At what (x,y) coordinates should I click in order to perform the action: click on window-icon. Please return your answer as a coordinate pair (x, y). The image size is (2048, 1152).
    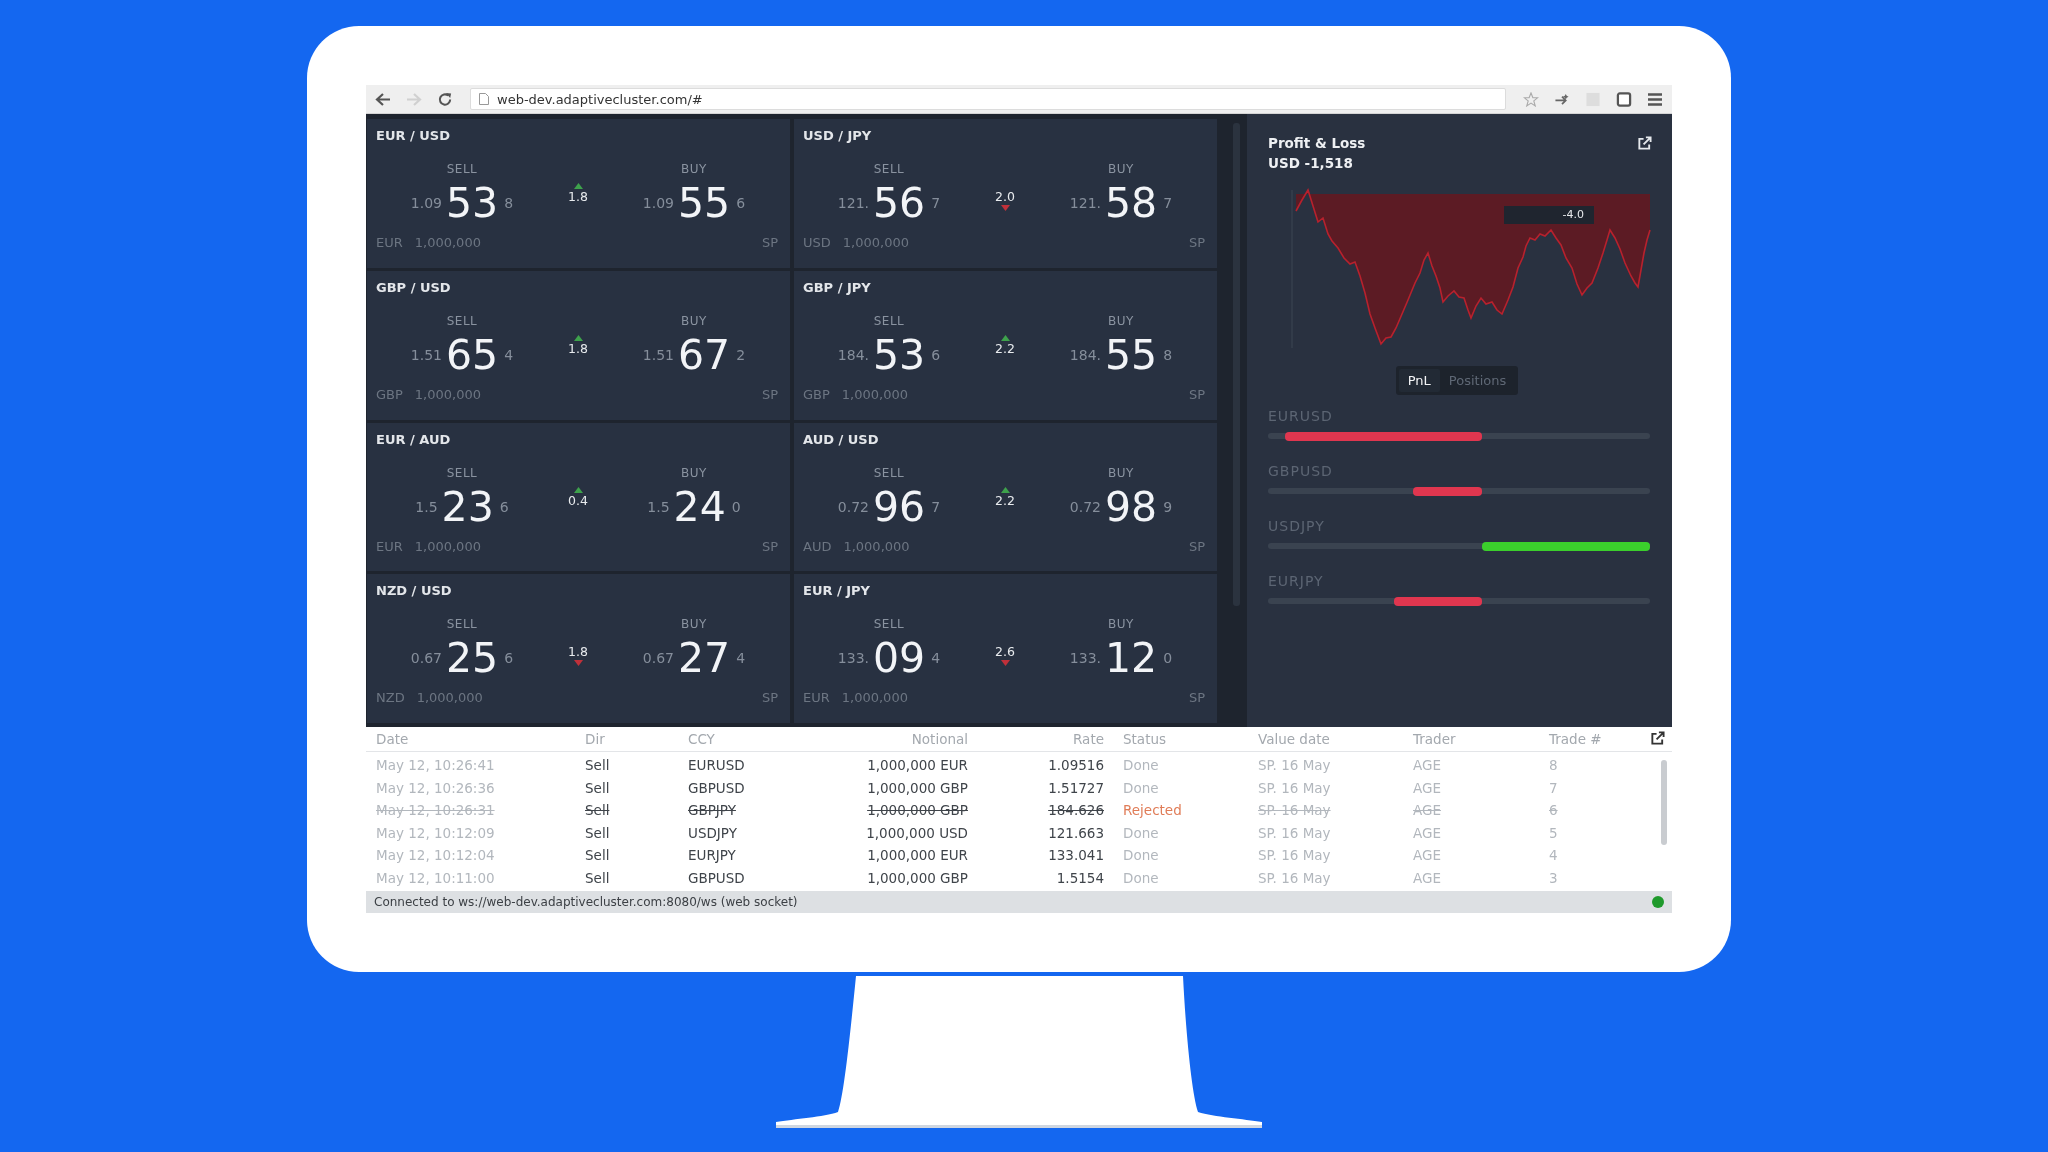
    Looking at the image, I should click on (1624, 99).